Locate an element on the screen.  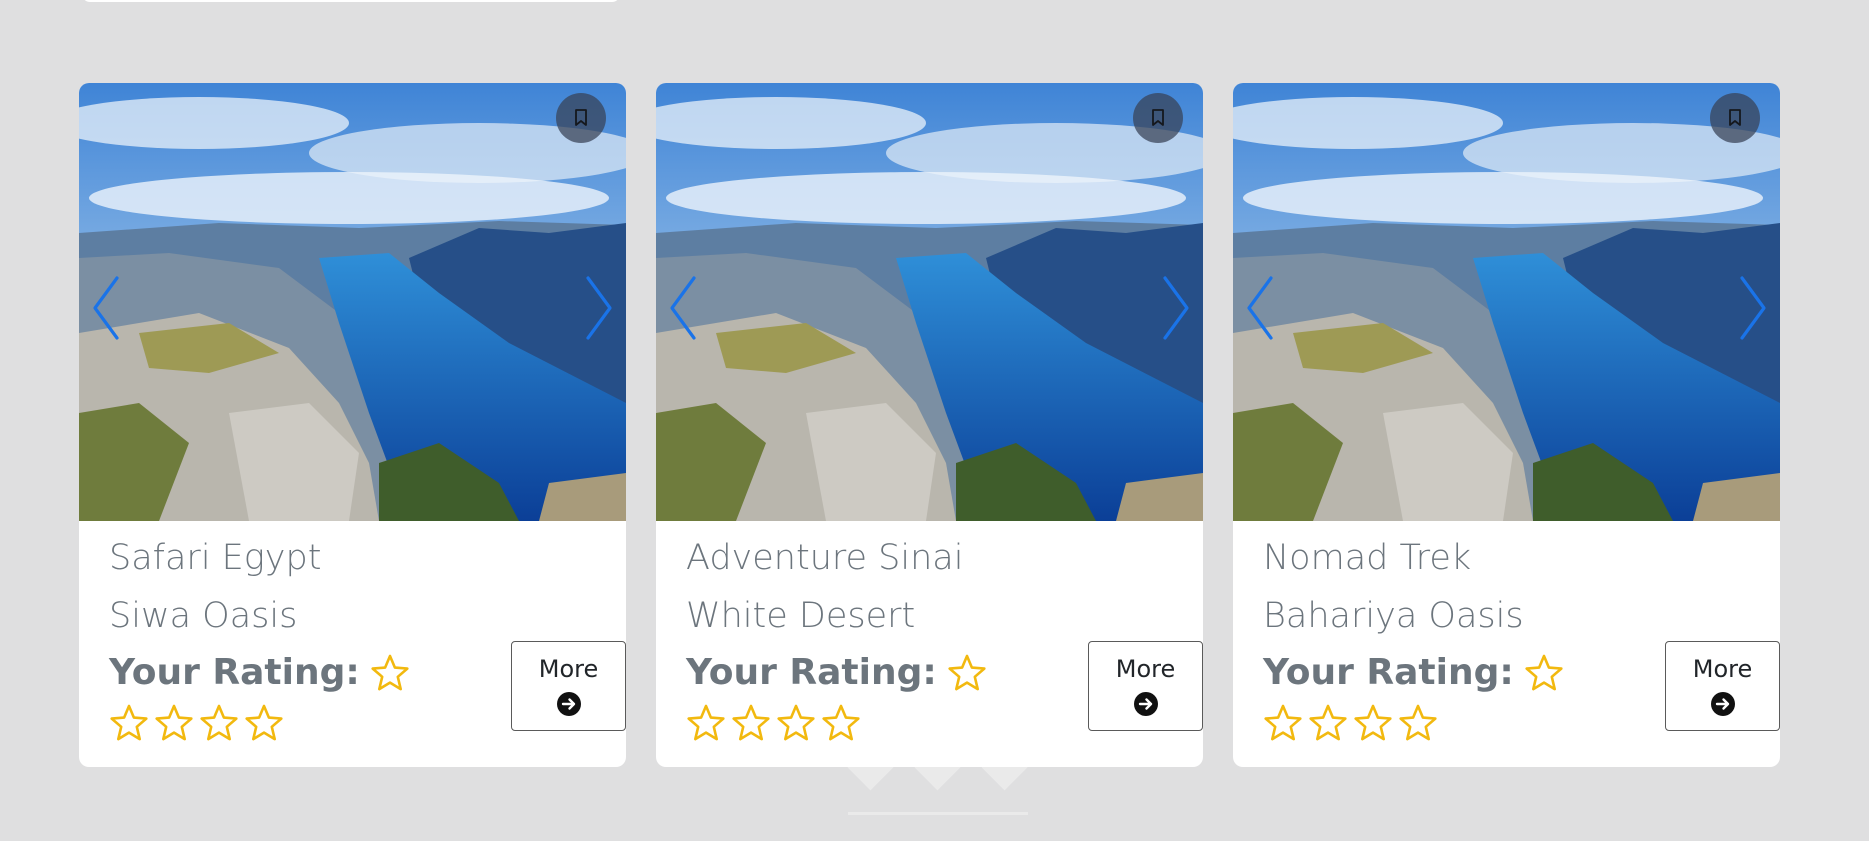
trip-location: Bahariya Oasis is located at coordinates (1393, 616).